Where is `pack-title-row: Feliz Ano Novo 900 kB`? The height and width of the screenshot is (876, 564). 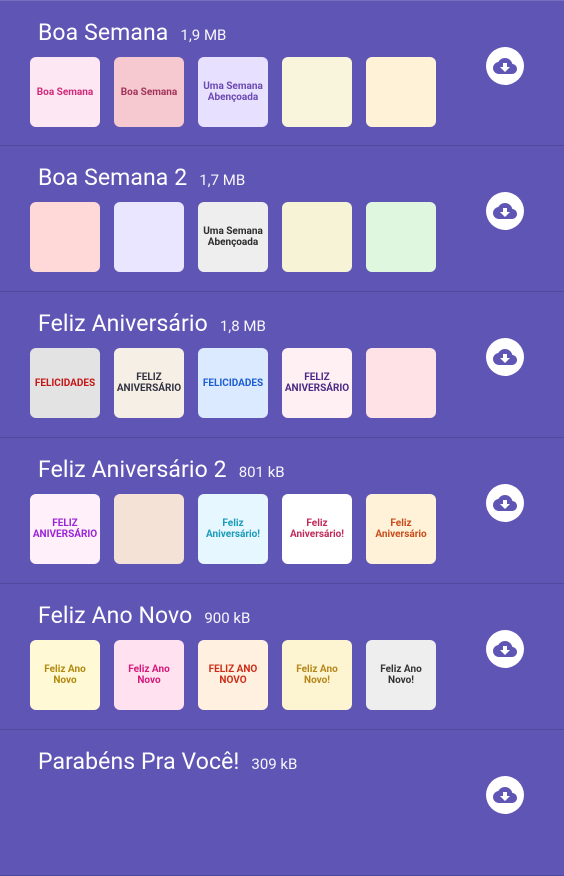
pack-title-row: Feliz Ano Novo 900 kB is located at coordinates (144, 615).